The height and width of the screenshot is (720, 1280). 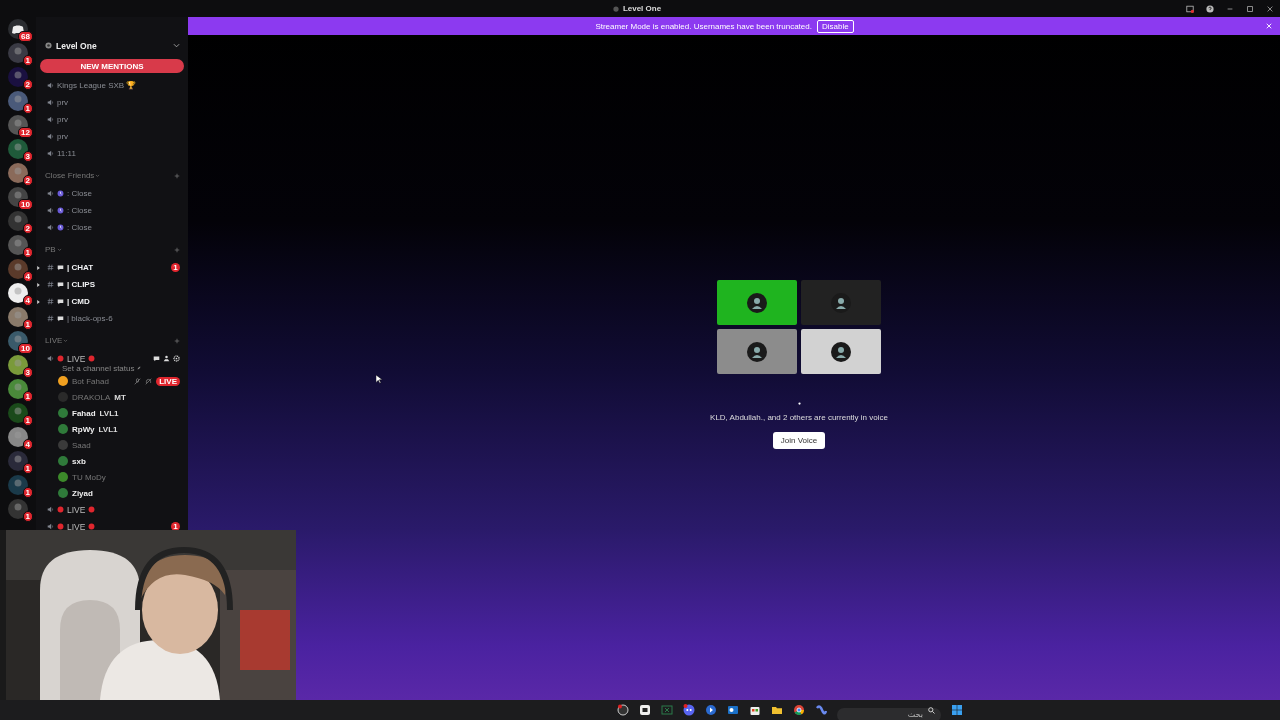 What do you see at coordinates (1190, 8) in the screenshot?
I see `inbox-icon` at bounding box center [1190, 8].